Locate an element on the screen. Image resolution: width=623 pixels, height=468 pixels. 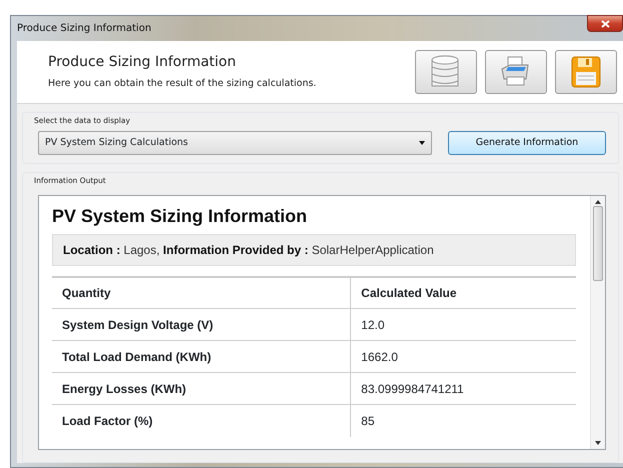
value-cell: 12.0 is located at coordinates (463, 324).